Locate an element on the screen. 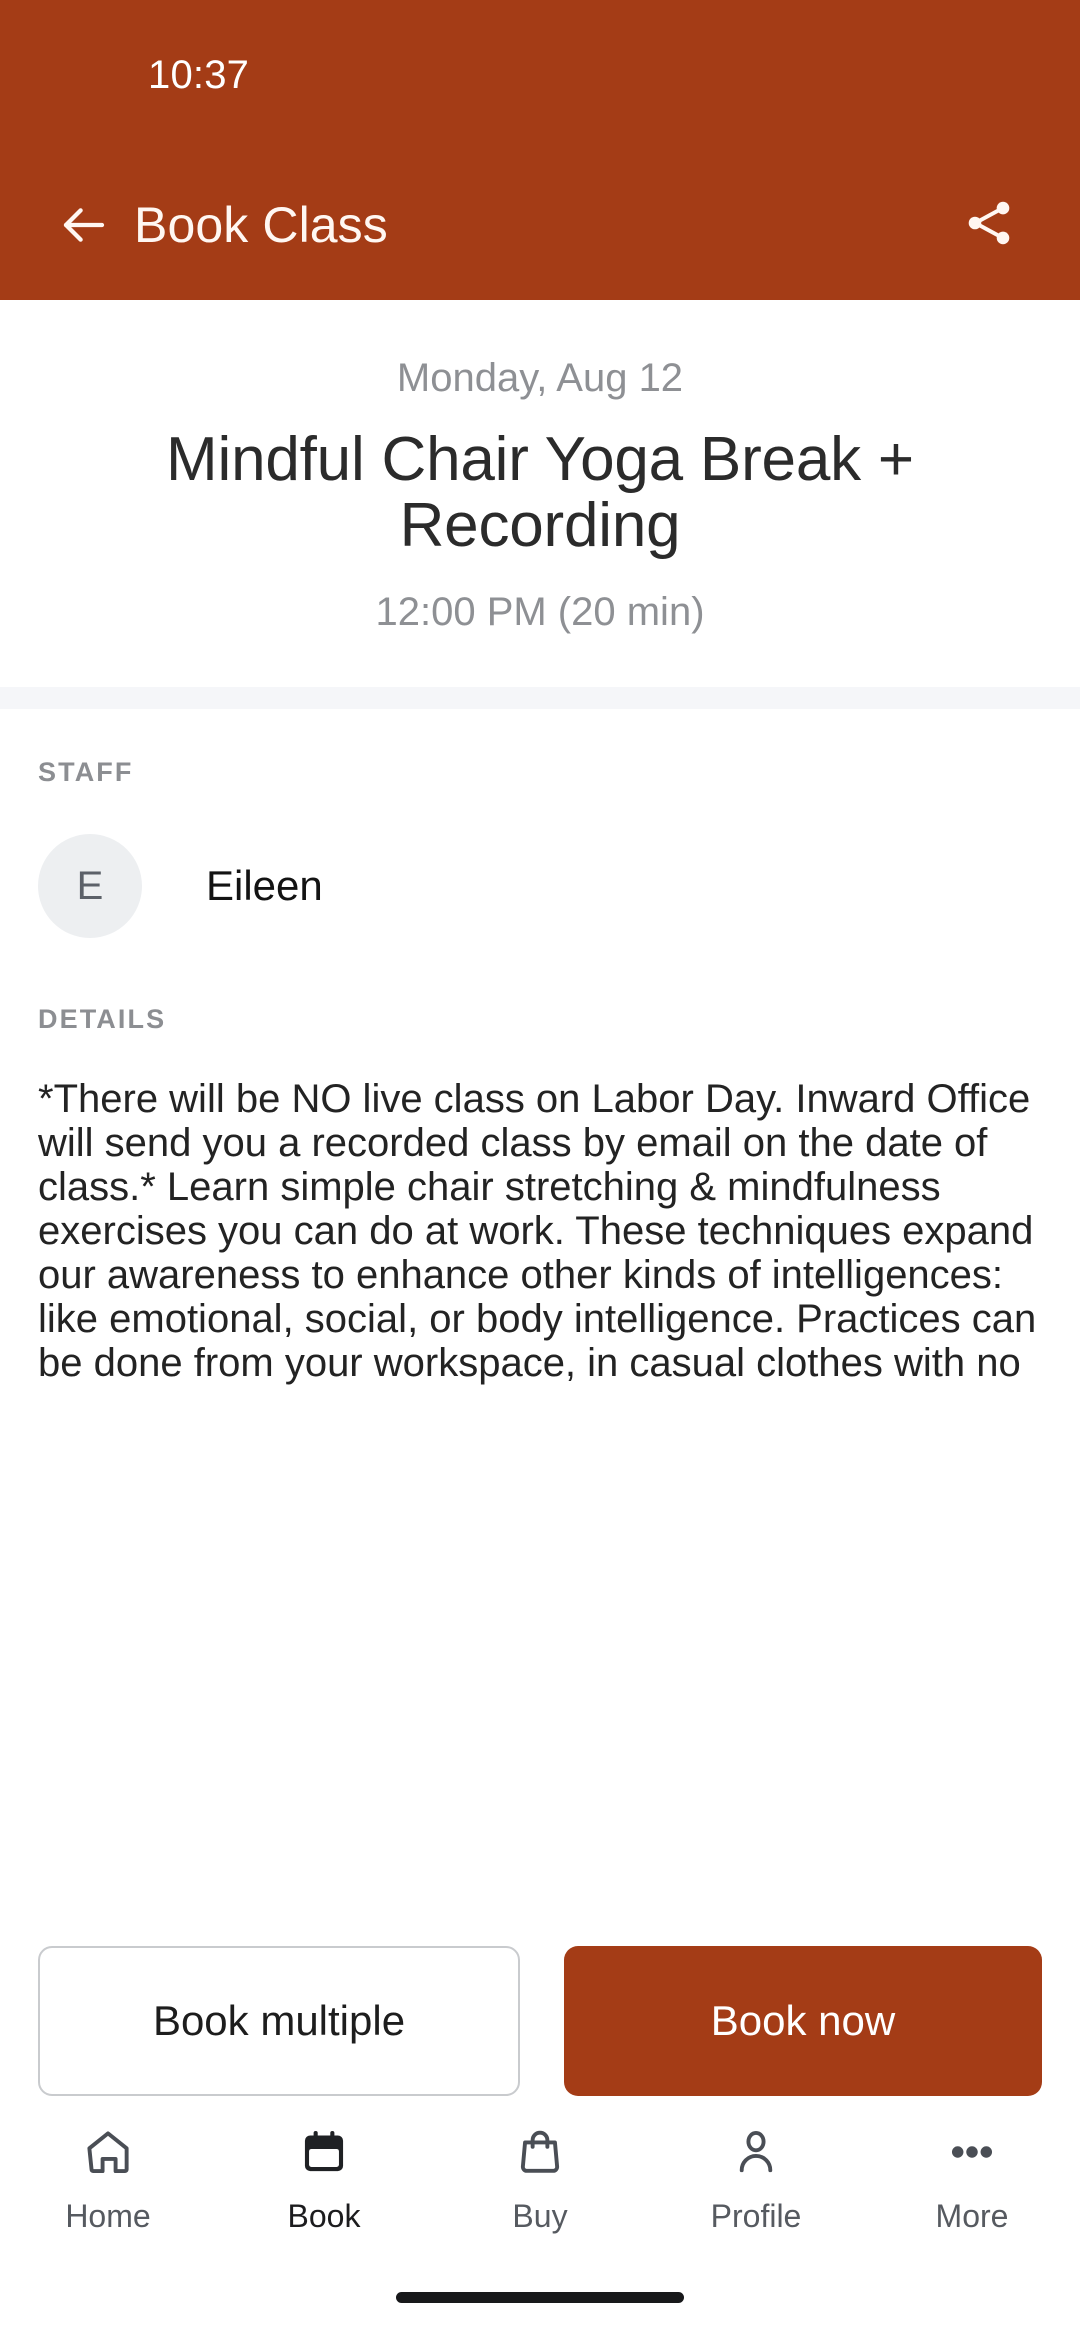 The image size is (1080, 2340). app-bar: 10:37 Book Class is located at coordinates (540, 150).